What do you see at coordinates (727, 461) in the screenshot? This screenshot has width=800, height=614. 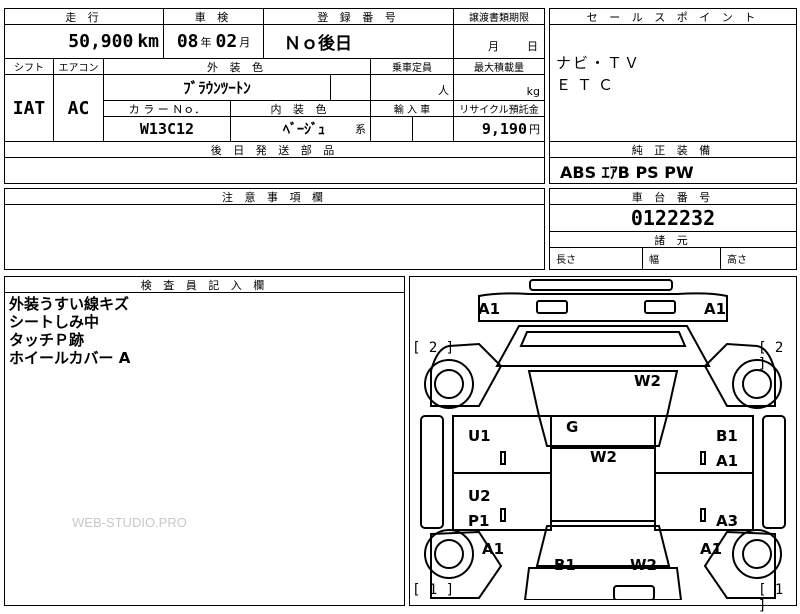 I see `damage-door-fr-2: A1` at bounding box center [727, 461].